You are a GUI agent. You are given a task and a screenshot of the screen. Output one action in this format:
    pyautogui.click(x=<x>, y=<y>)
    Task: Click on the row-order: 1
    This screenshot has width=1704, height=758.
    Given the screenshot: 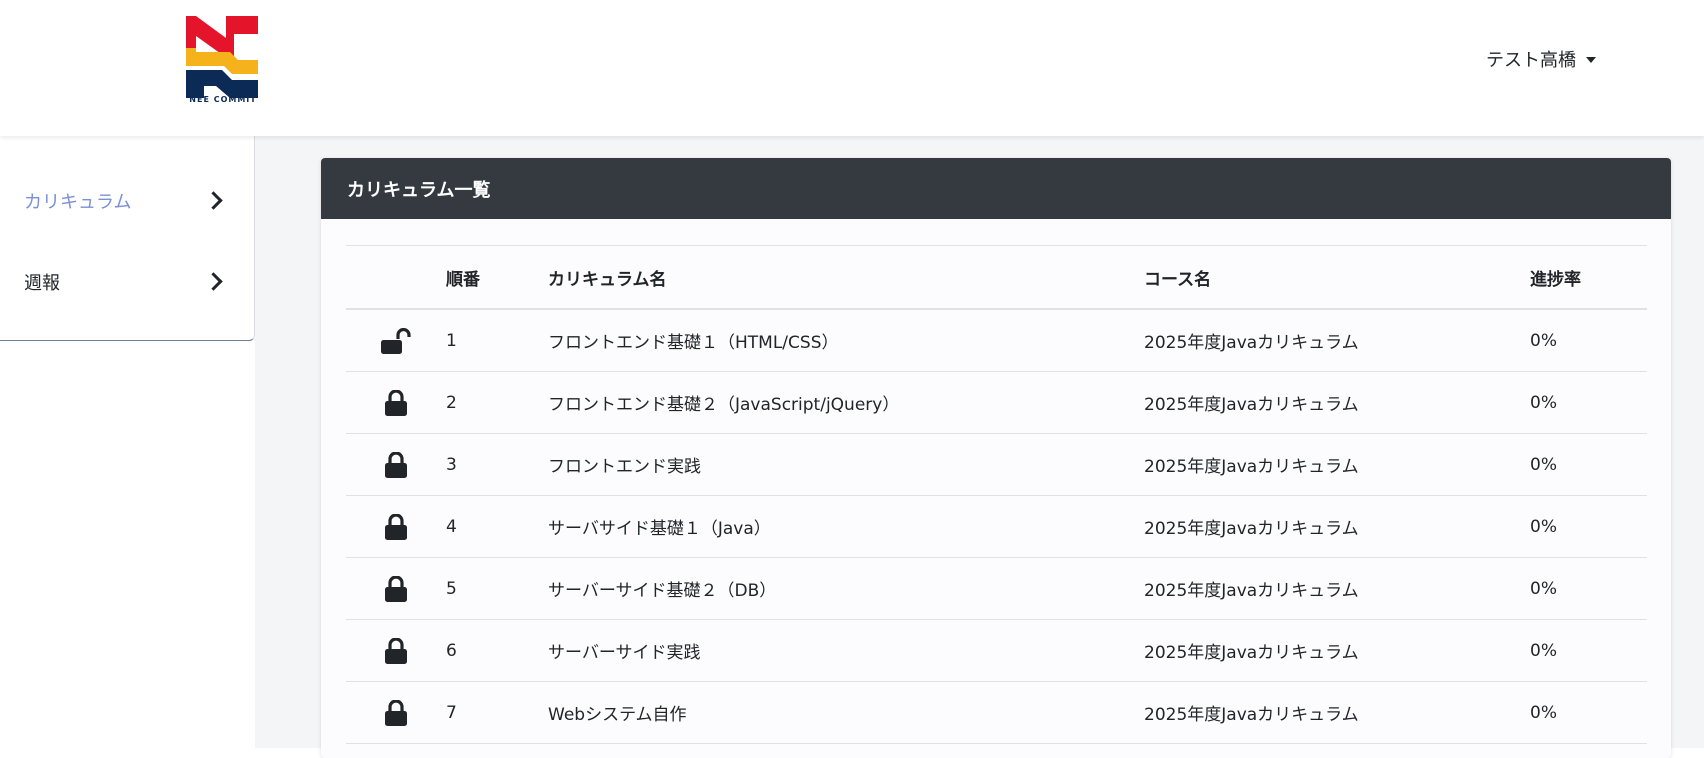 What is the action you would take?
    pyautogui.click(x=451, y=340)
    